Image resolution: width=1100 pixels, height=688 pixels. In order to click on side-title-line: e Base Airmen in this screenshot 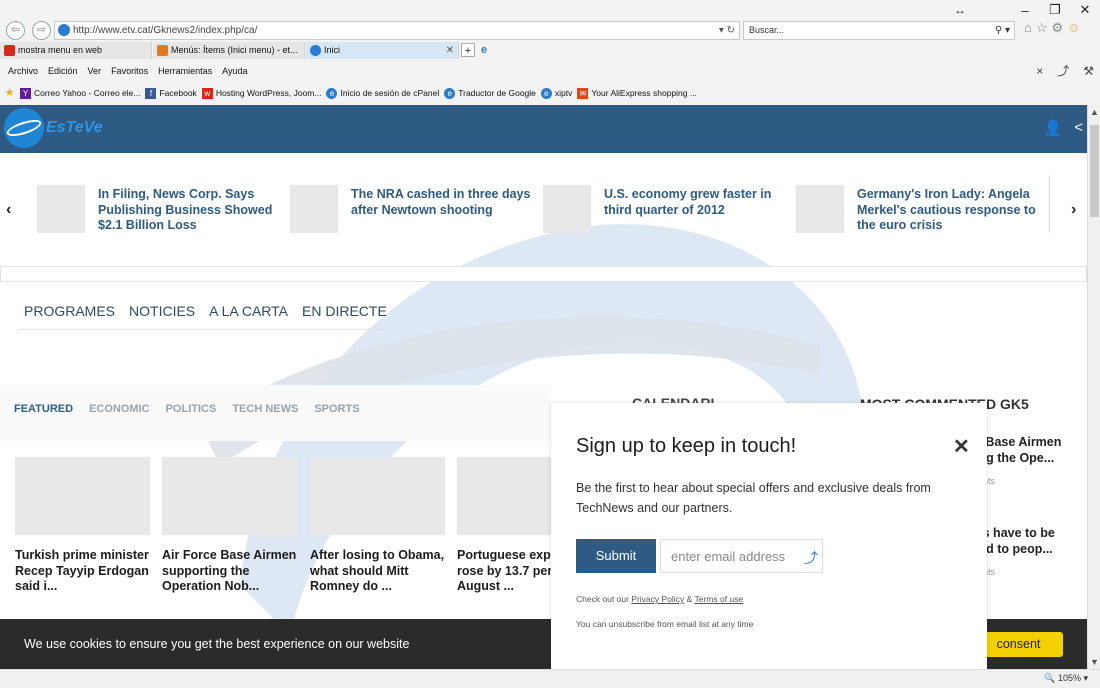, I will do `click(1018, 442)`.